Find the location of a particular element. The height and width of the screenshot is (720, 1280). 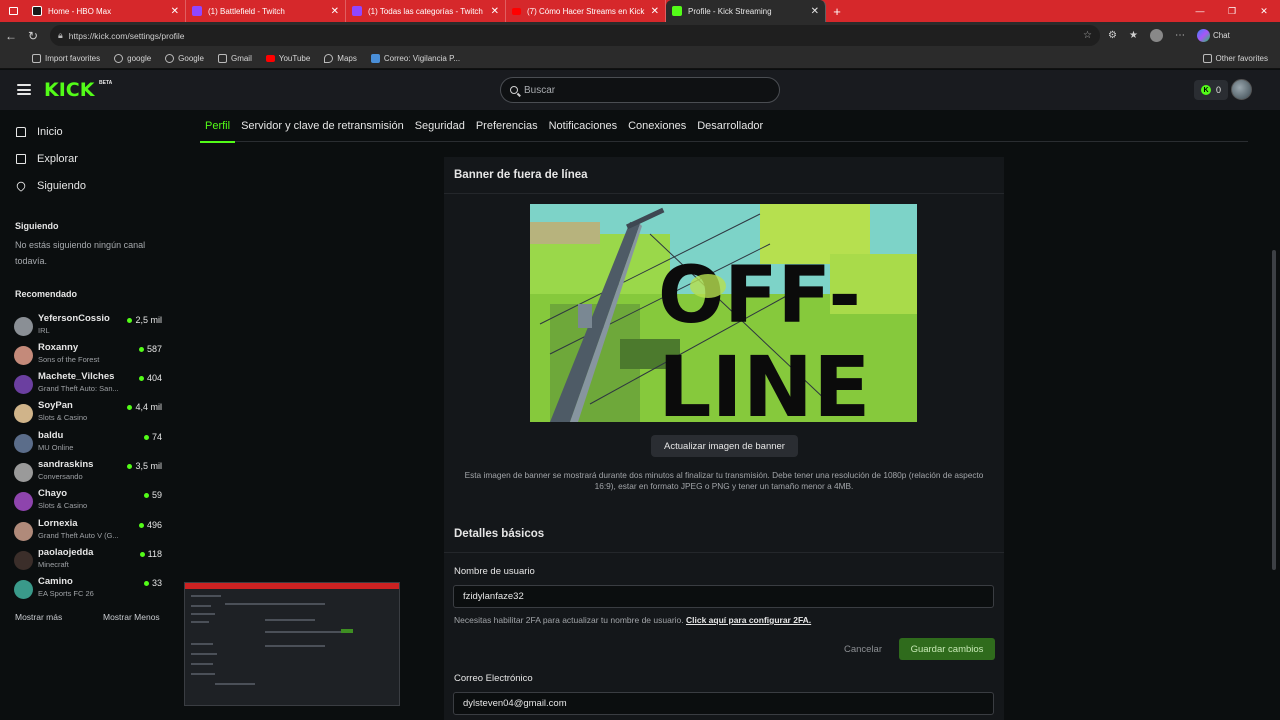

channel-soypan: SoyPan Slots & Casino 4,4 mil is located at coordinates (89, 414).